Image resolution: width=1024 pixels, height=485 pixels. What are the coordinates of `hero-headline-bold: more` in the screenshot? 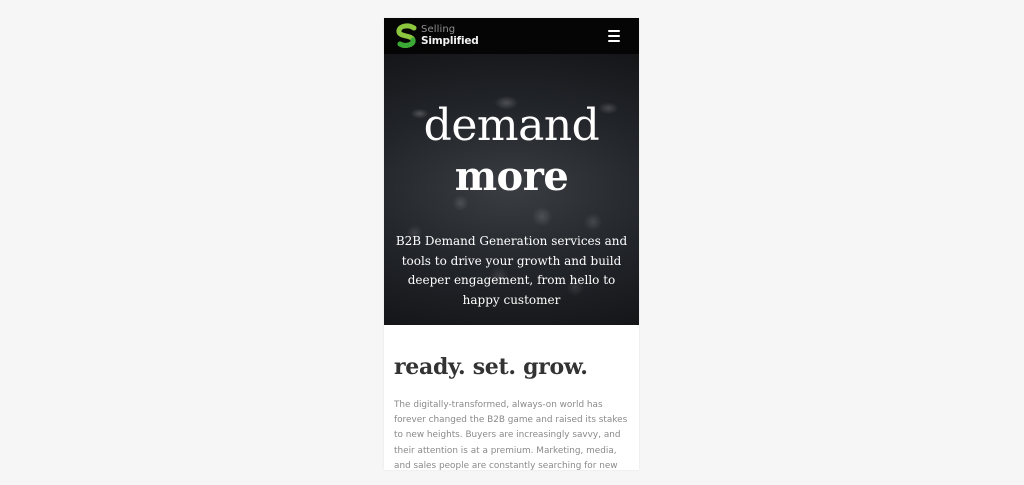 It's located at (511, 176).